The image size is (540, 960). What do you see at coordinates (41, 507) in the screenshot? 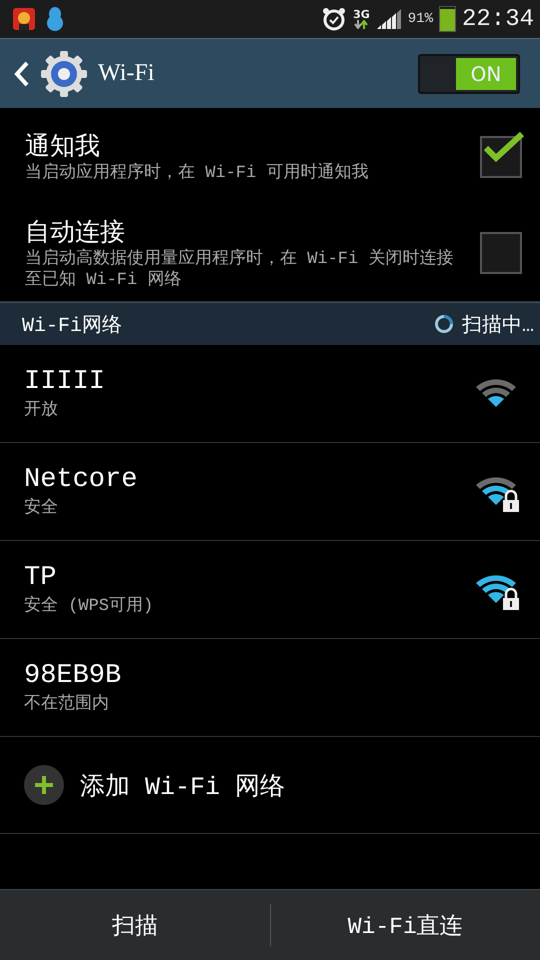
I see `network-status: 安全` at bounding box center [41, 507].